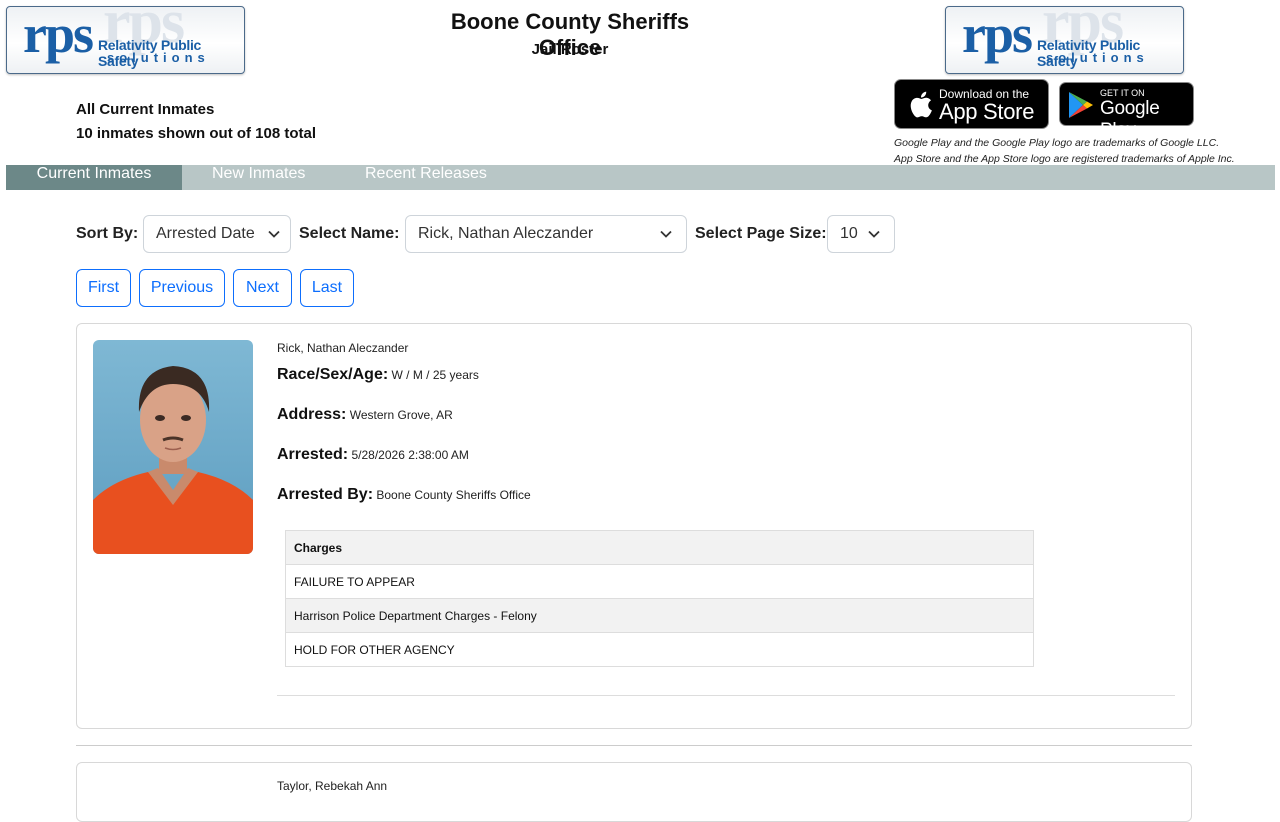  I want to click on race-sex-age-value: W / M / 25 years, so click(435, 375).